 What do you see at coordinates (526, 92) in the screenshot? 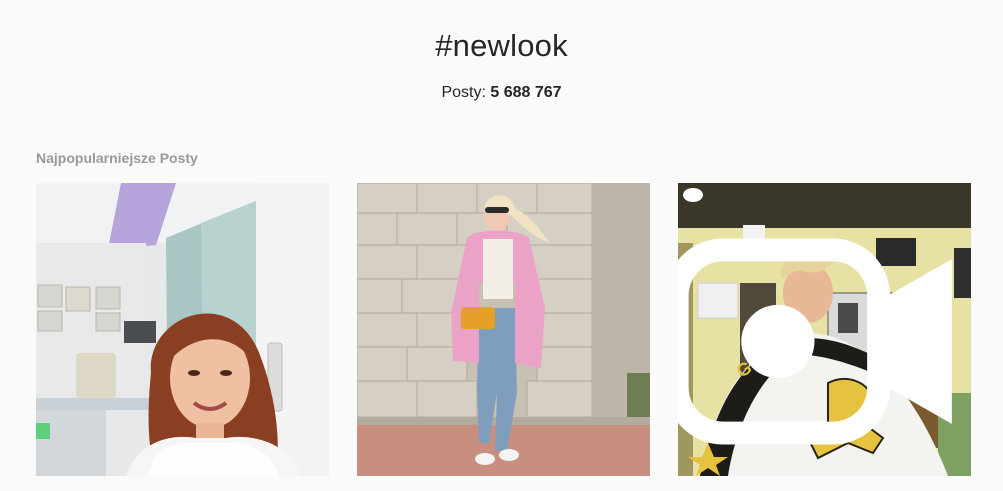
I see `post-count-value: 5 688 767` at bounding box center [526, 92].